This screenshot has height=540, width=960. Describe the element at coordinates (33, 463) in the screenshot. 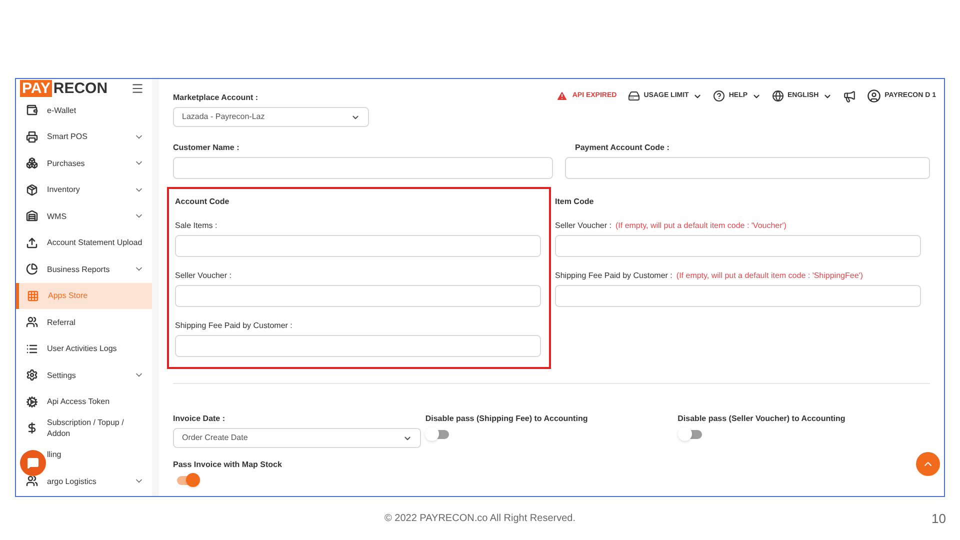

I see `chat-icon` at that location.